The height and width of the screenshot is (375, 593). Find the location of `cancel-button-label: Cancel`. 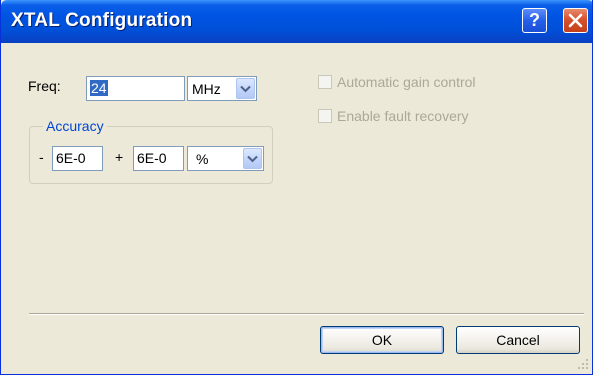

cancel-button-label: Cancel is located at coordinates (518, 340).